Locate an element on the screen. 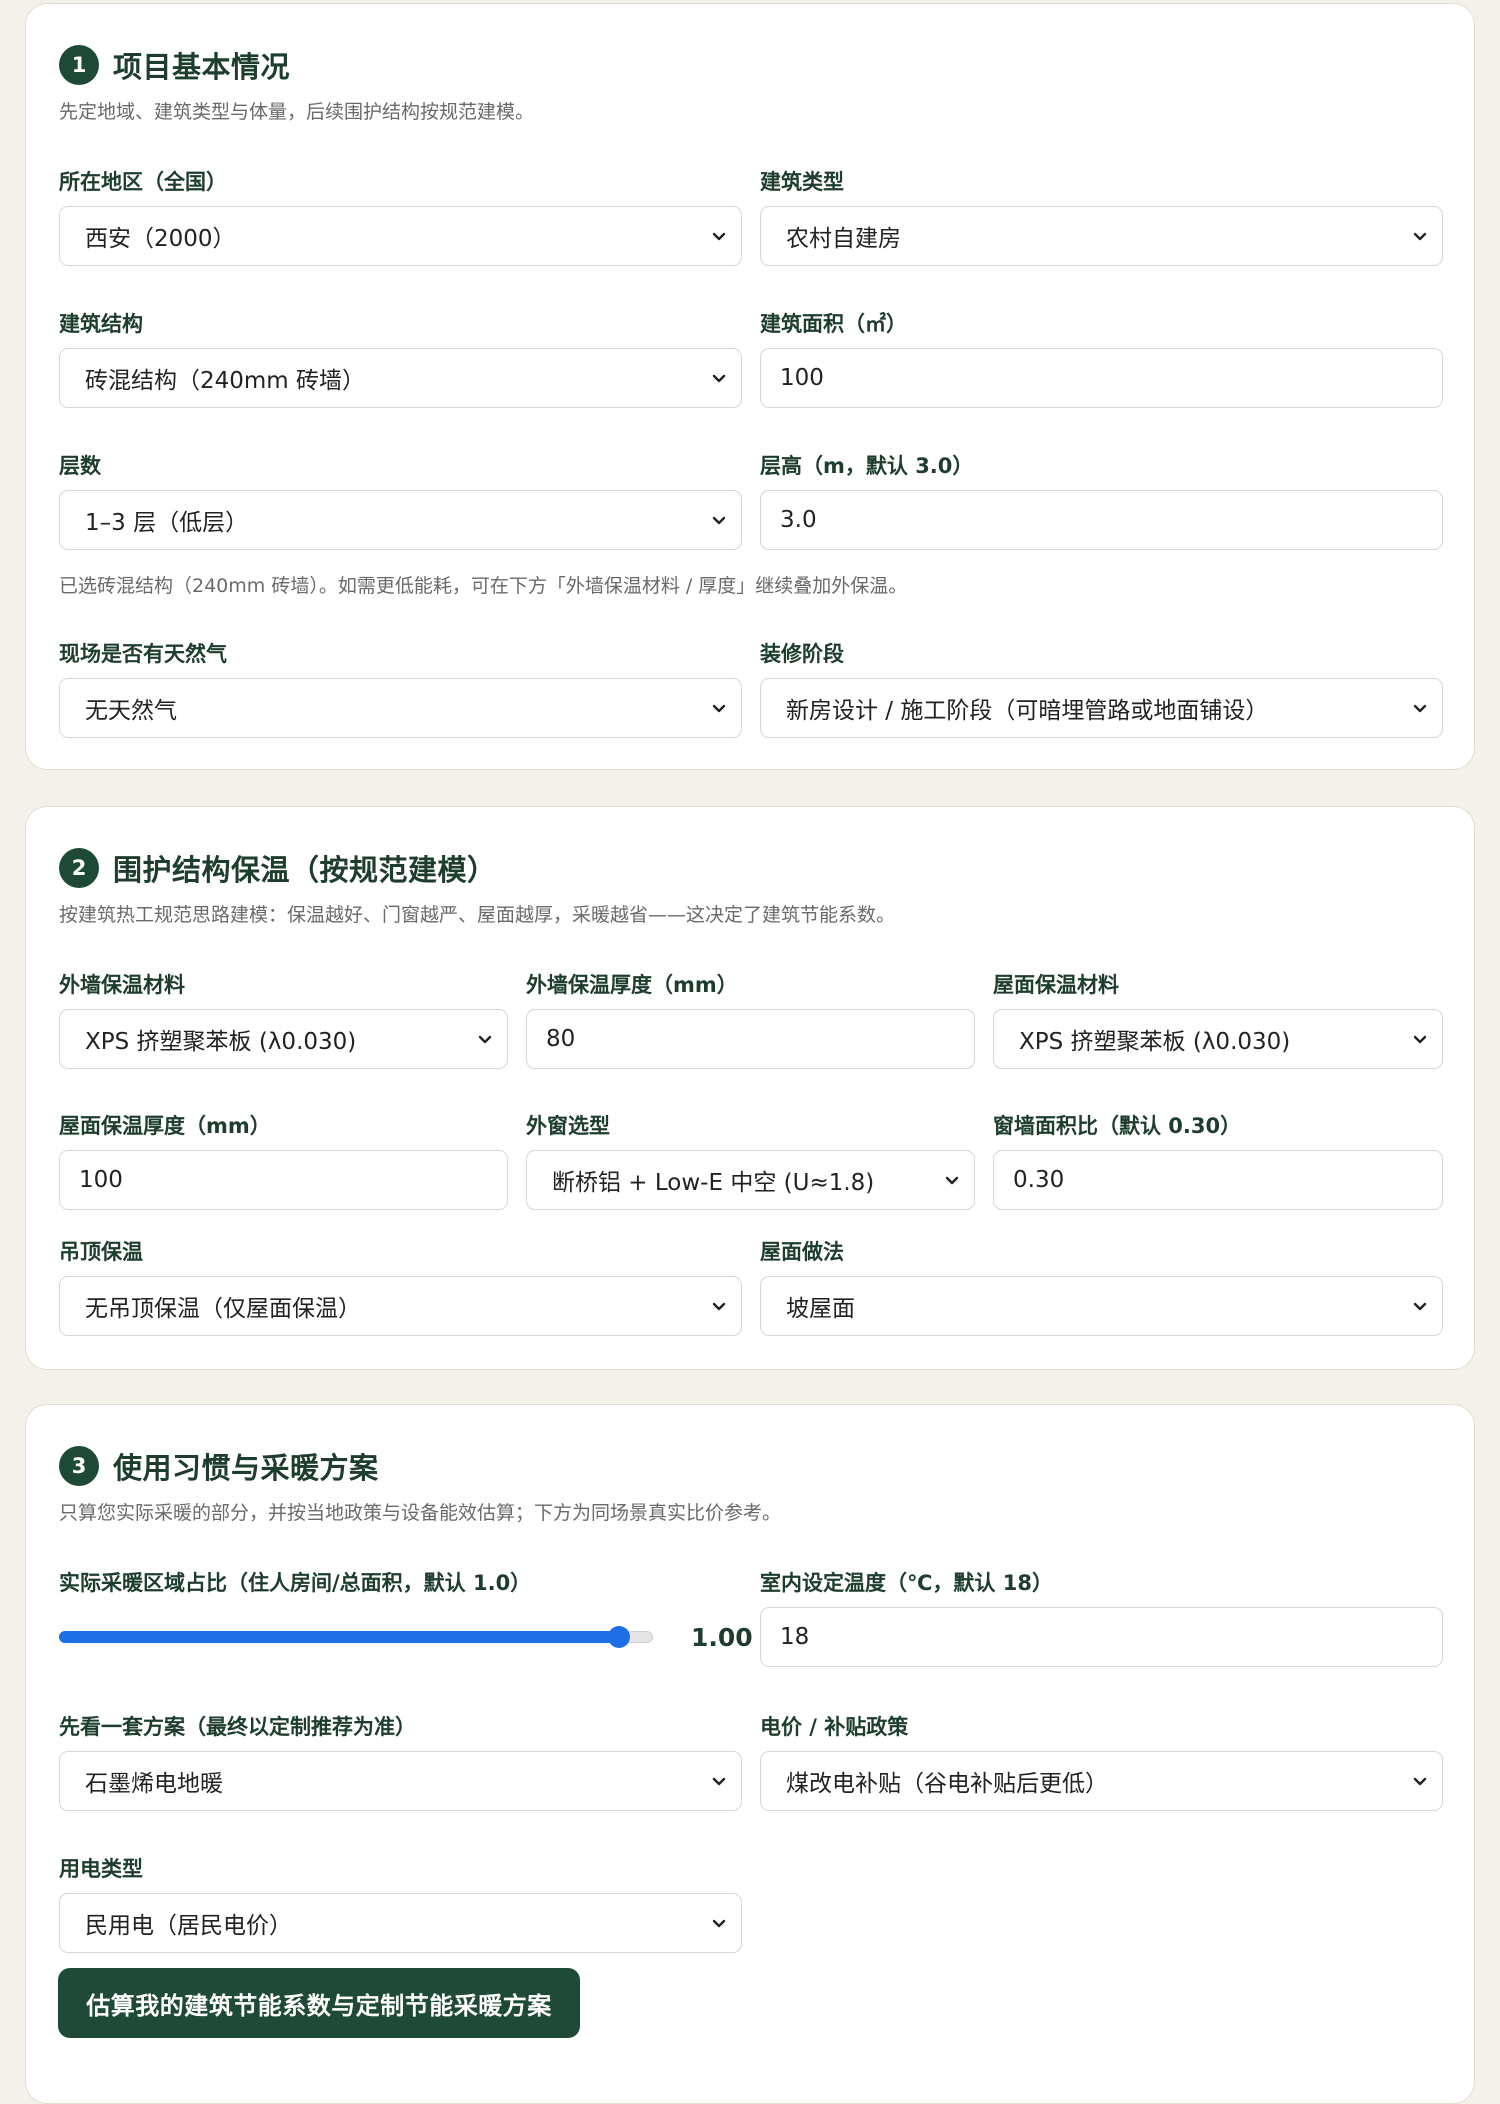 Image resolution: width=1500 pixels, height=2104 pixels. policy-field: 电价 / 补贴政策 煤改电补贴（谷电补贴后更低） is located at coordinates (1101, 1764).